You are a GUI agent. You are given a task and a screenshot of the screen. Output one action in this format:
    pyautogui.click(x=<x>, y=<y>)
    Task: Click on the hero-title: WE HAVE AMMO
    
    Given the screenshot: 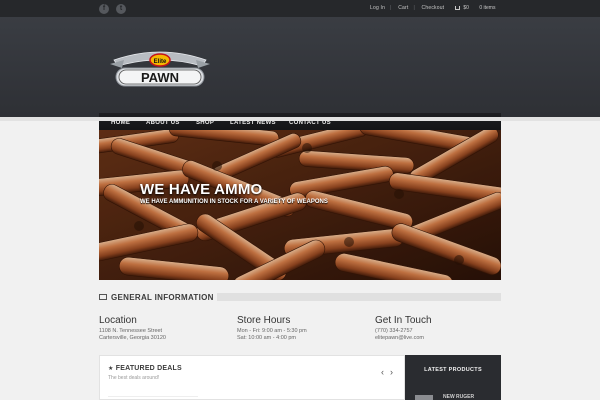 What is the action you would take?
    pyautogui.click(x=201, y=189)
    